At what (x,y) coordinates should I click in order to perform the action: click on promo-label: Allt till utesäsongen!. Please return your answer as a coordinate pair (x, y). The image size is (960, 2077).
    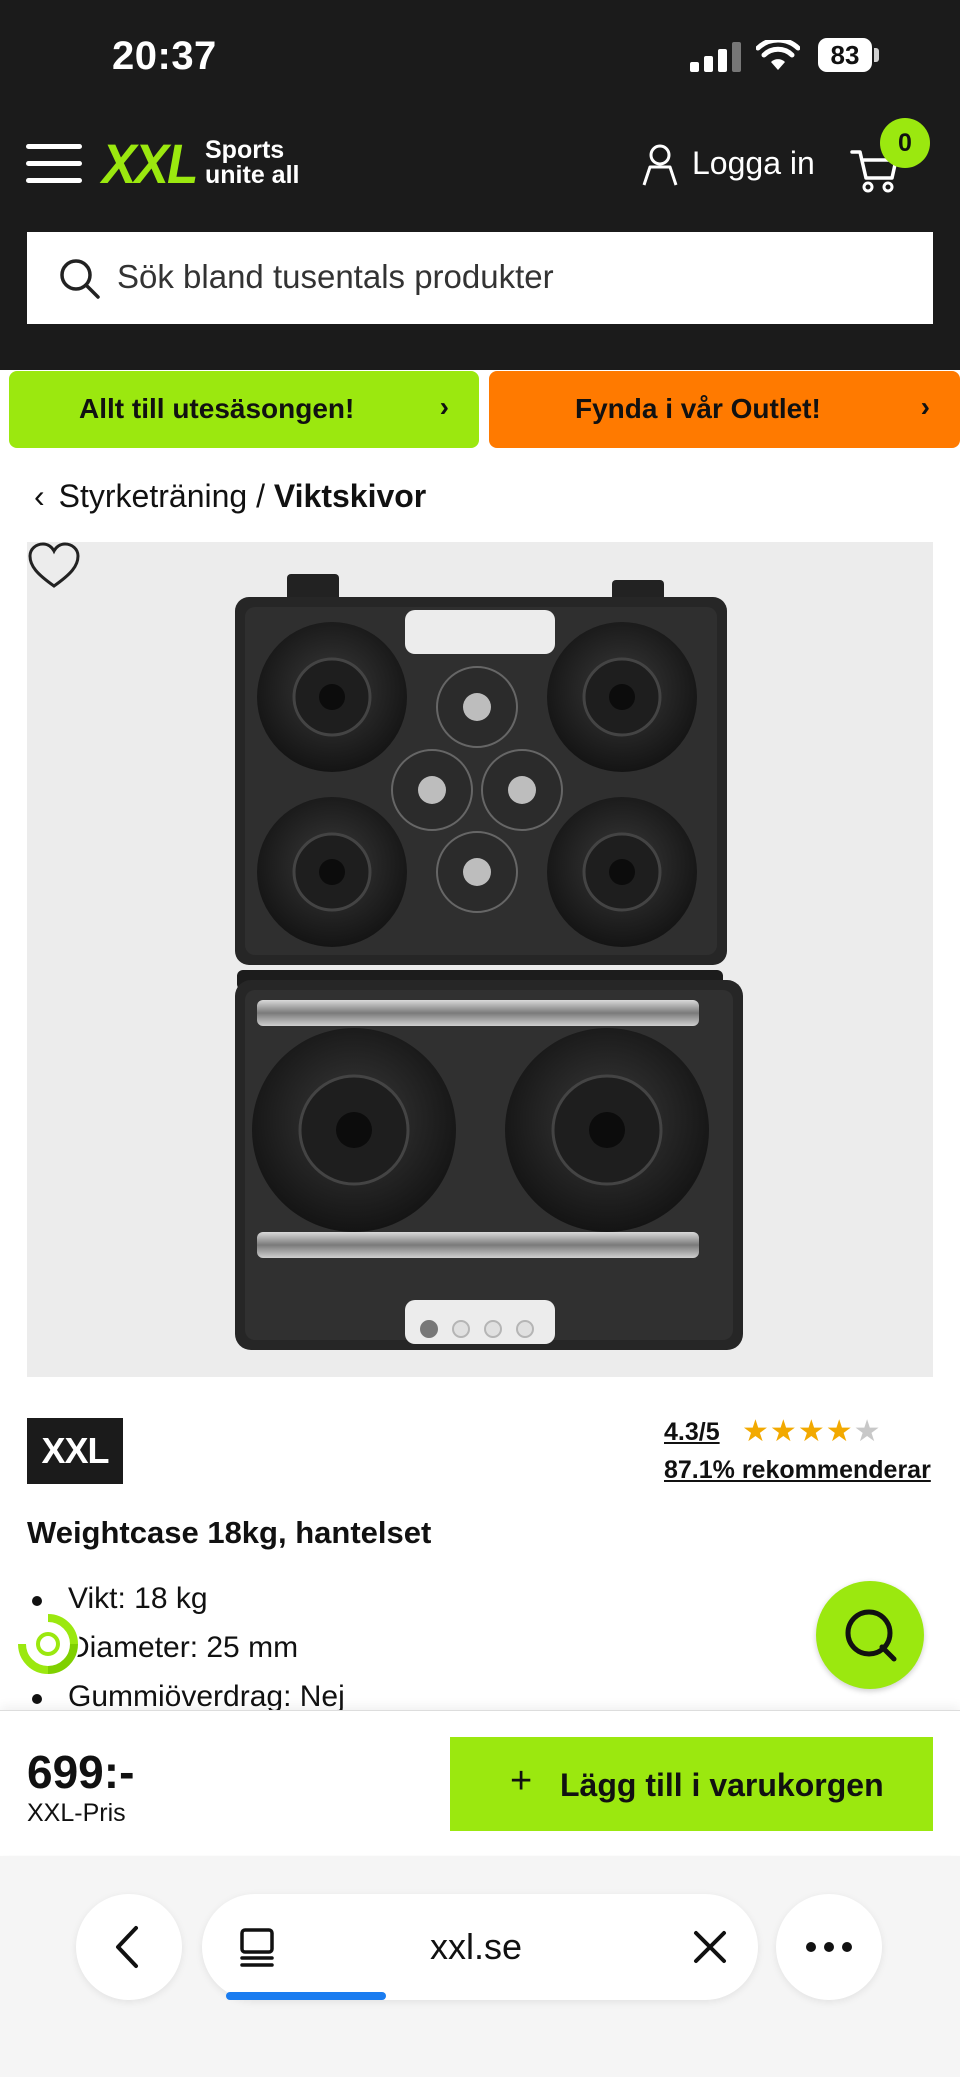
    Looking at the image, I should click on (217, 408).